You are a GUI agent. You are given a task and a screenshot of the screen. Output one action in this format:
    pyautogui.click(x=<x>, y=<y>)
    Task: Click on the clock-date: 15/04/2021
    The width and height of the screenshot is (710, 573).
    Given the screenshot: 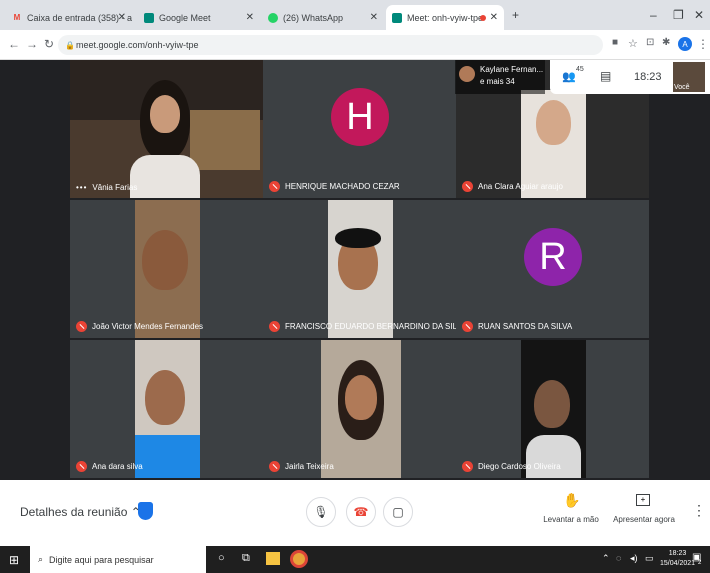 What is the action you would take?
    pyautogui.click(x=678, y=563)
    